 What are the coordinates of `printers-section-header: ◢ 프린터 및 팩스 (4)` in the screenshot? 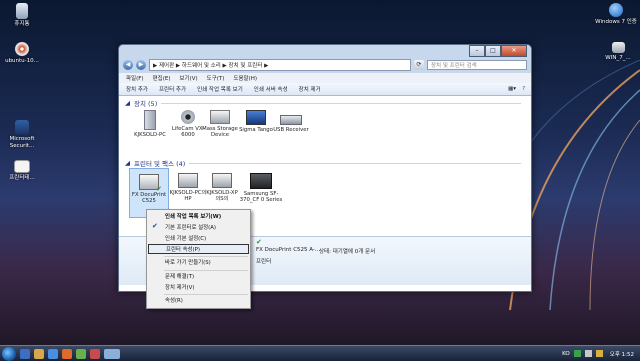 It's located at (323, 163).